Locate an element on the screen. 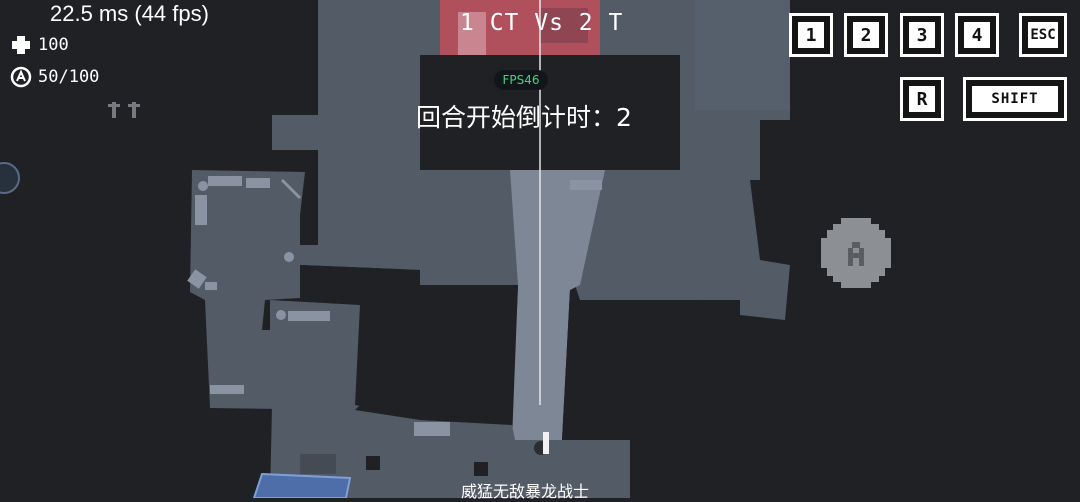 This screenshot has width=1080, height=502. shift-label: SHIFT is located at coordinates (1015, 99).